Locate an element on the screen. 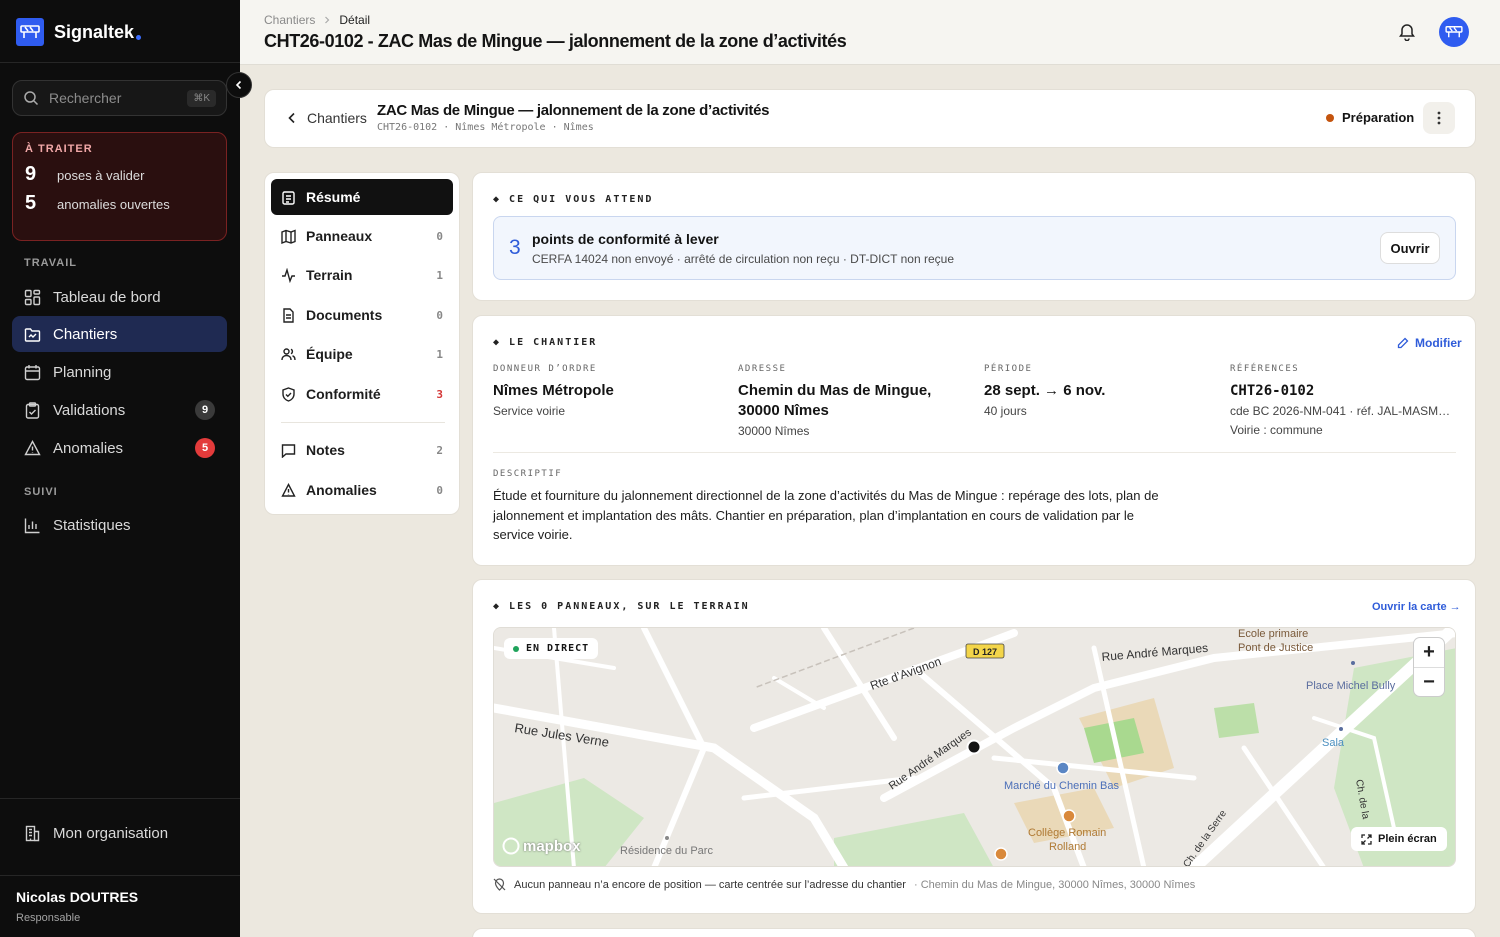  building-icon is located at coordinates (32, 833).